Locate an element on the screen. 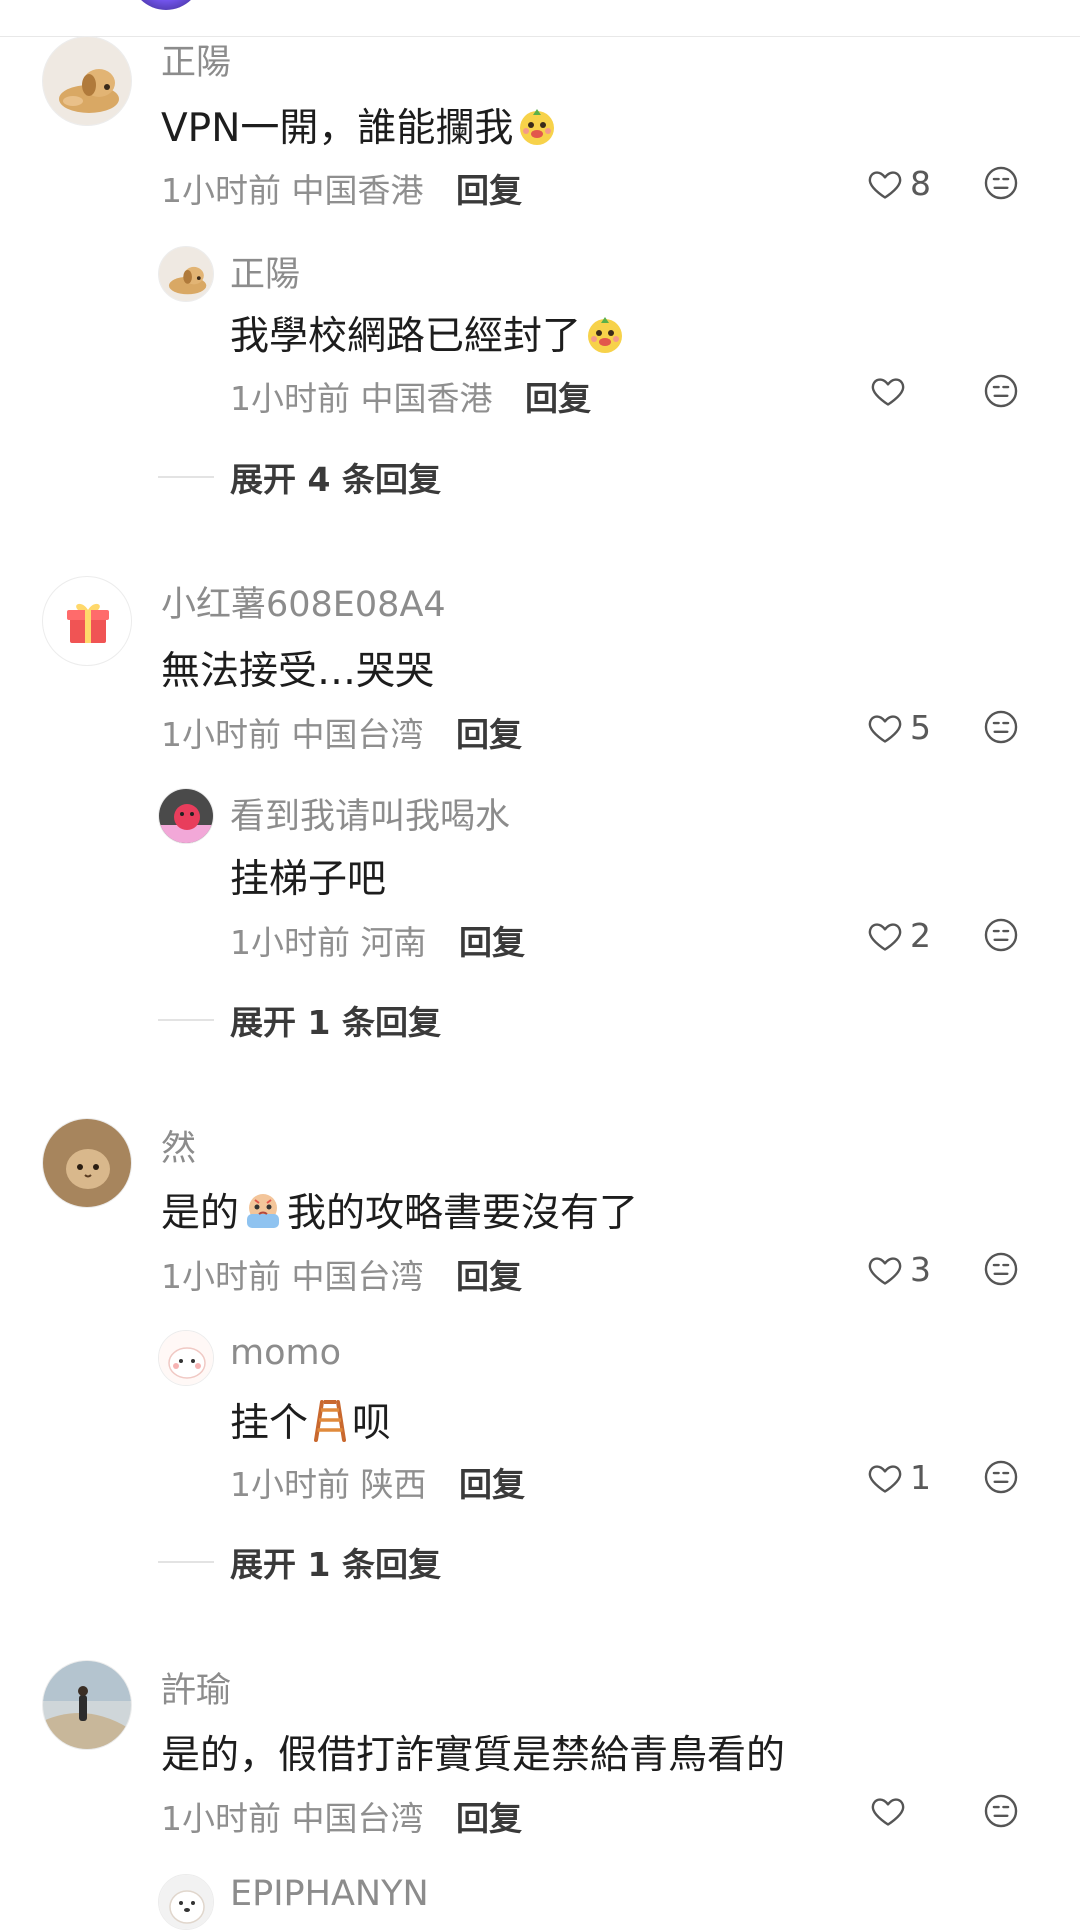  comment-meta: 1小时前 中国香港 回复 is located at coordinates (341, 188).